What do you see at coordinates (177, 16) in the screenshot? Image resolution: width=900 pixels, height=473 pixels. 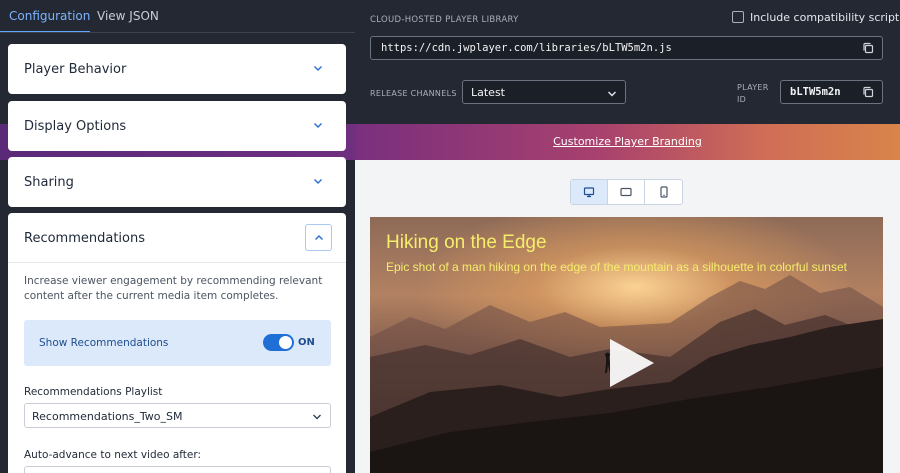 I see `tab-bar: Configuration View JSON` at bounding box center [177, 16].